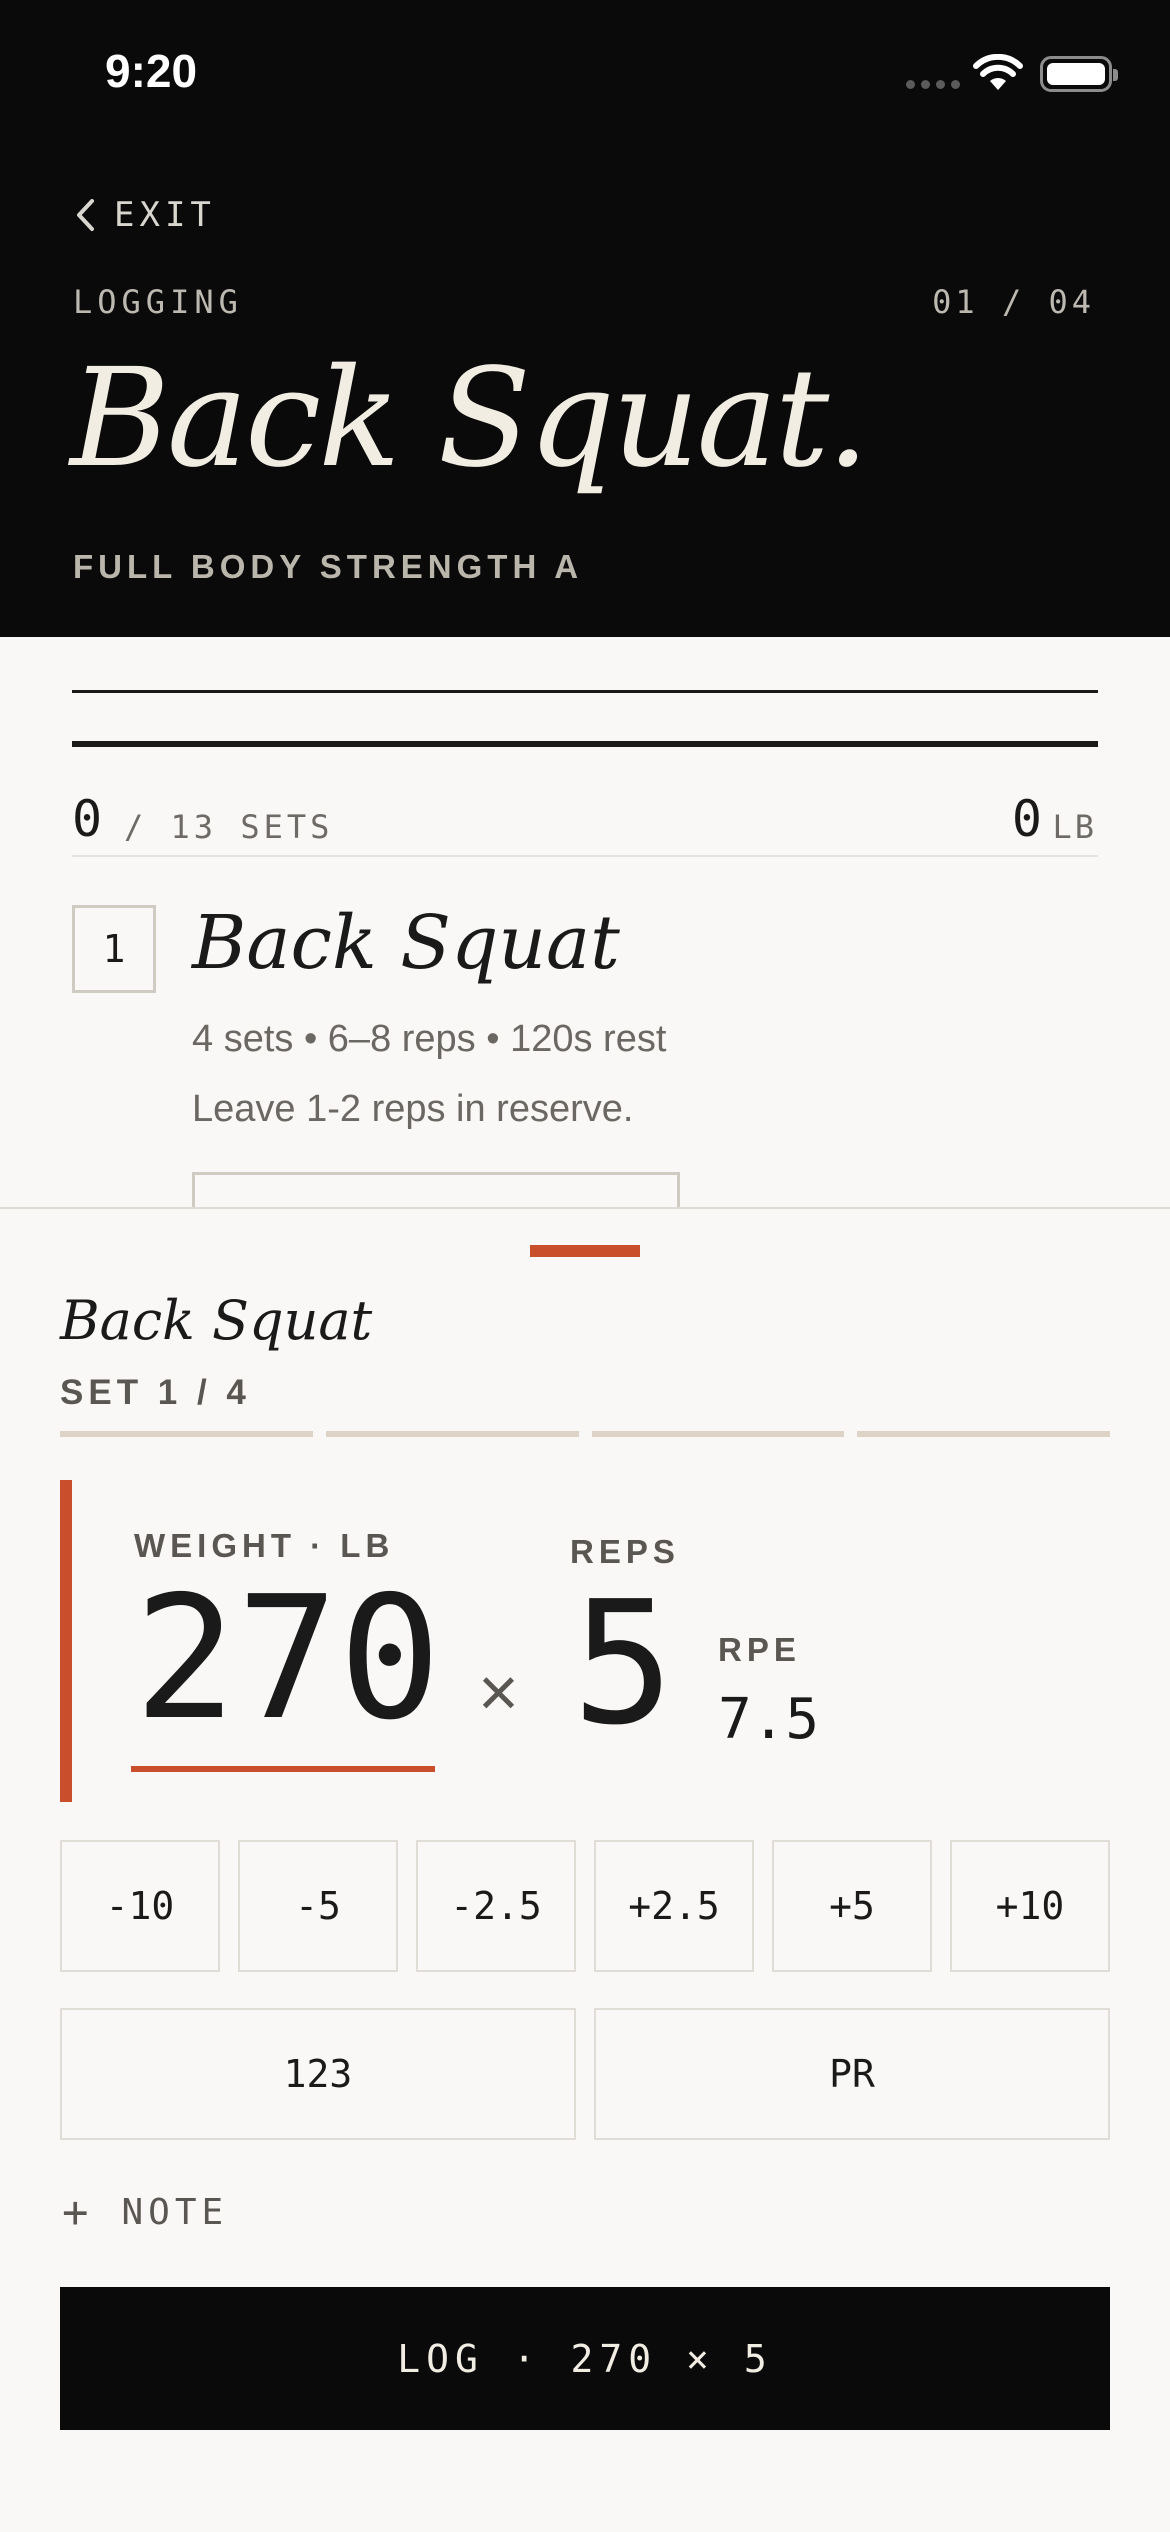 This screenshot has height=2532, width=1170. I want to click on signal-icon, so click(933, 84).